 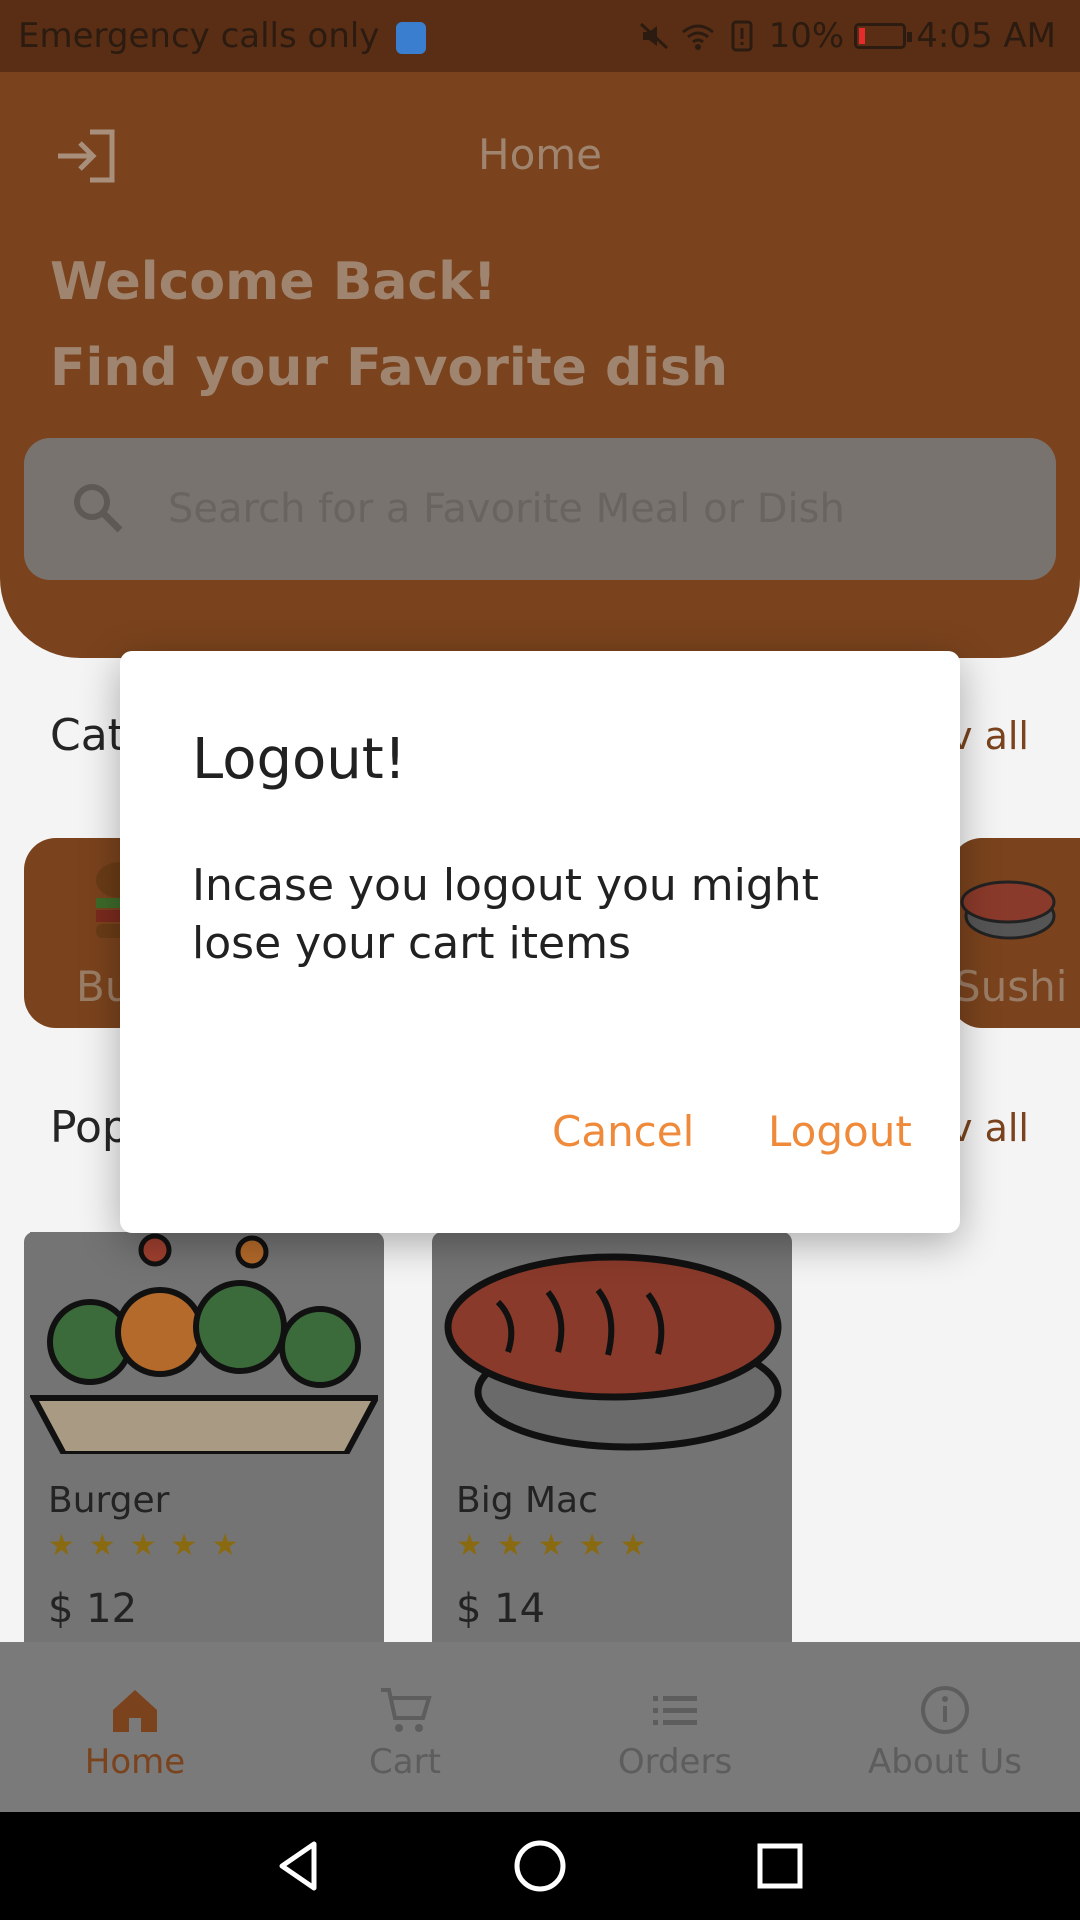 What do you see at coordinates (540, 154) in the screenshot?
I see `page-title: Home` at bounding box center [540, 154].